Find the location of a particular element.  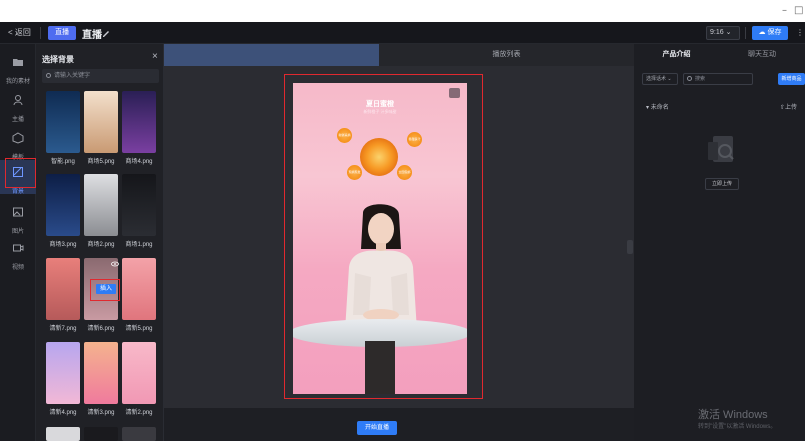

thumbnail-label: 清新3.png is located at coordinates (101, 413).